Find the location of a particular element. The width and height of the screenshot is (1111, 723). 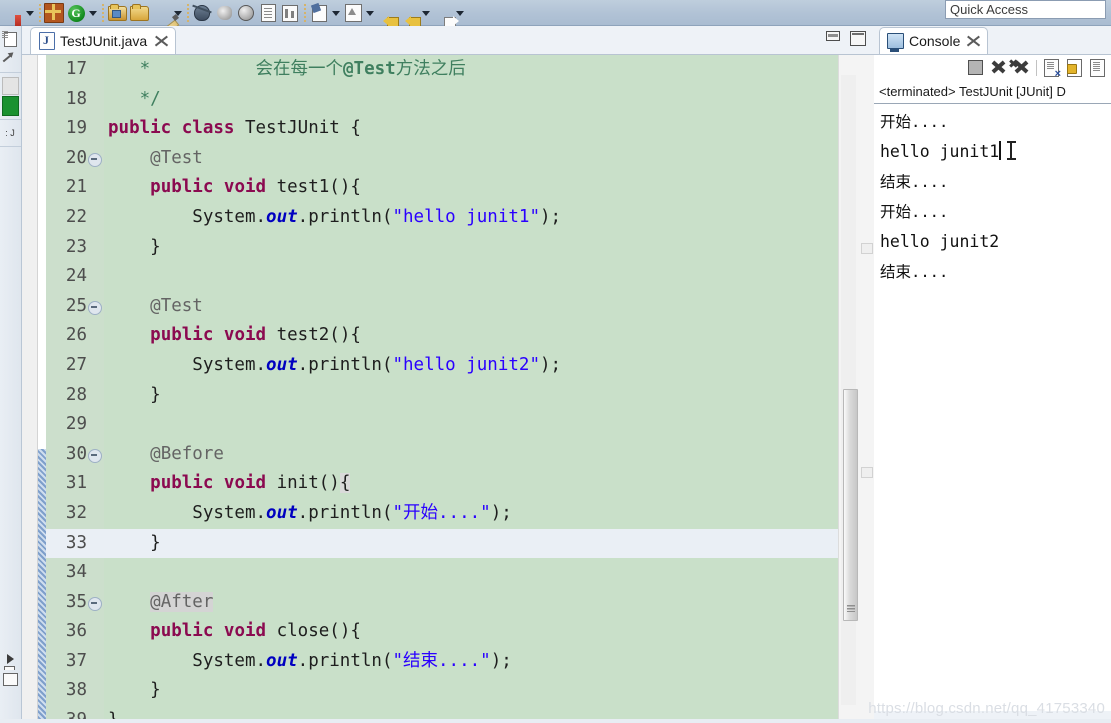

console-icon is located at coordinates (895, 42).